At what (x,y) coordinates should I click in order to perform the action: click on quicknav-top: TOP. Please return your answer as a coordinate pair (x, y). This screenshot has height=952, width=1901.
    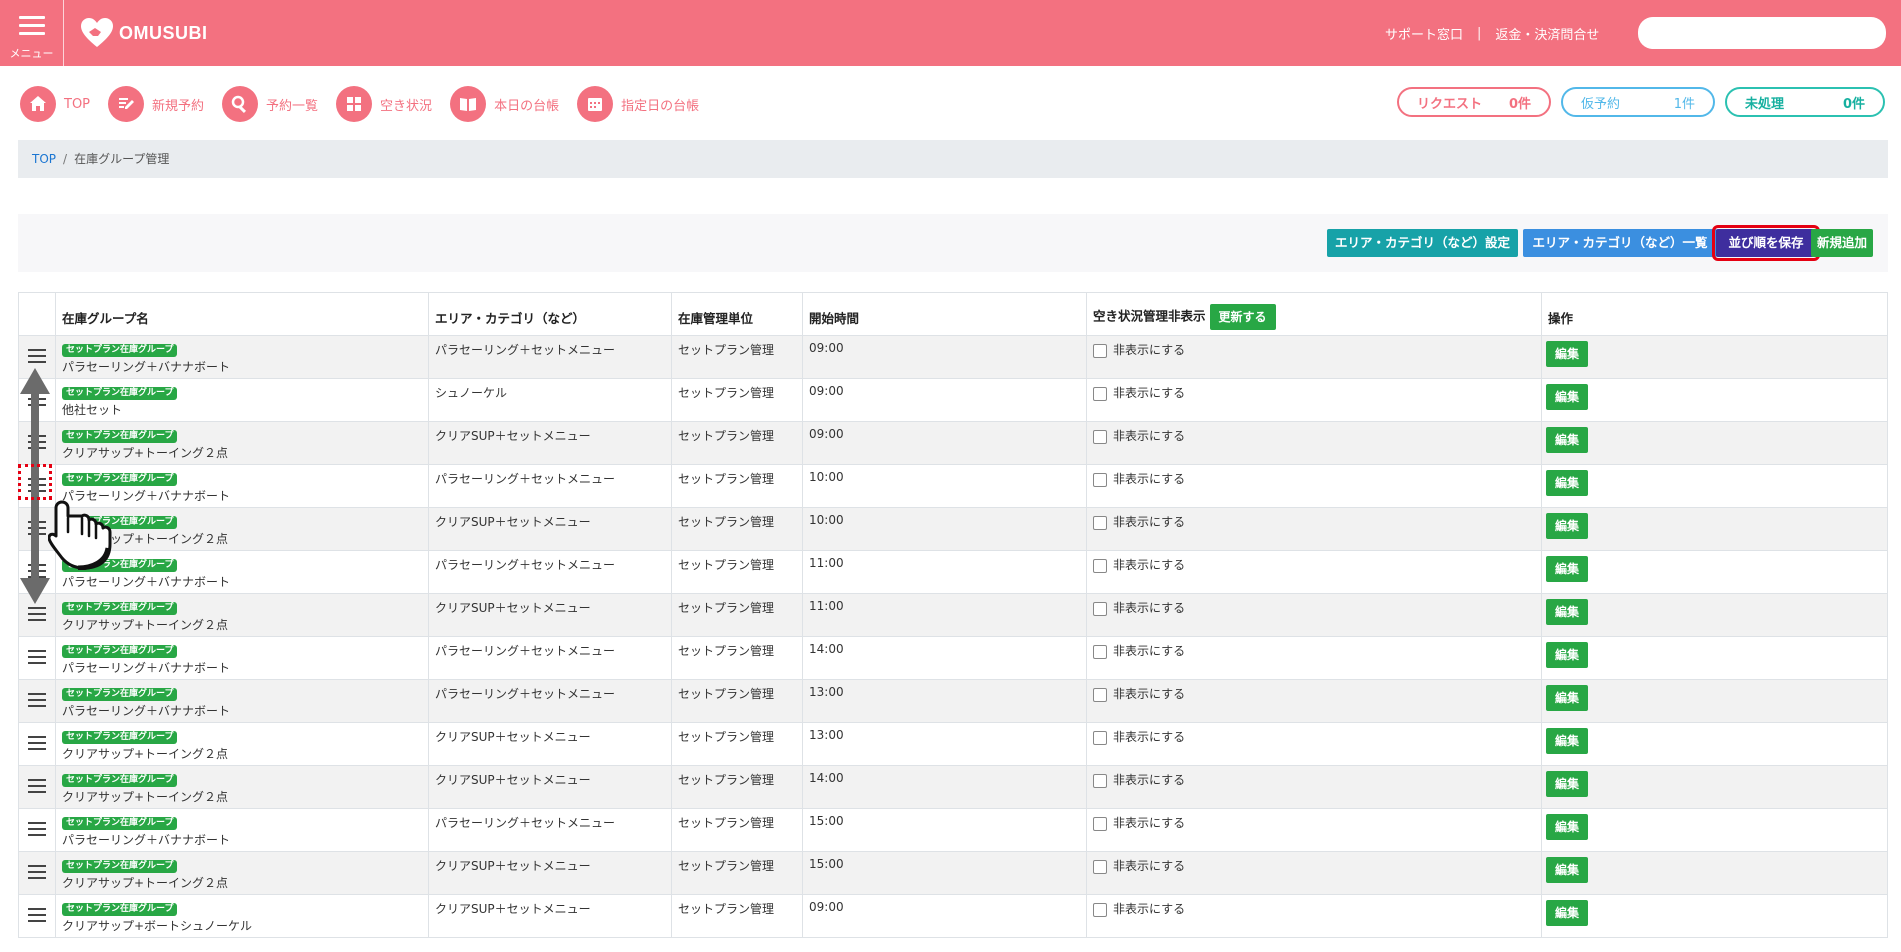
    Looking at the image, I should click on (55, 104).